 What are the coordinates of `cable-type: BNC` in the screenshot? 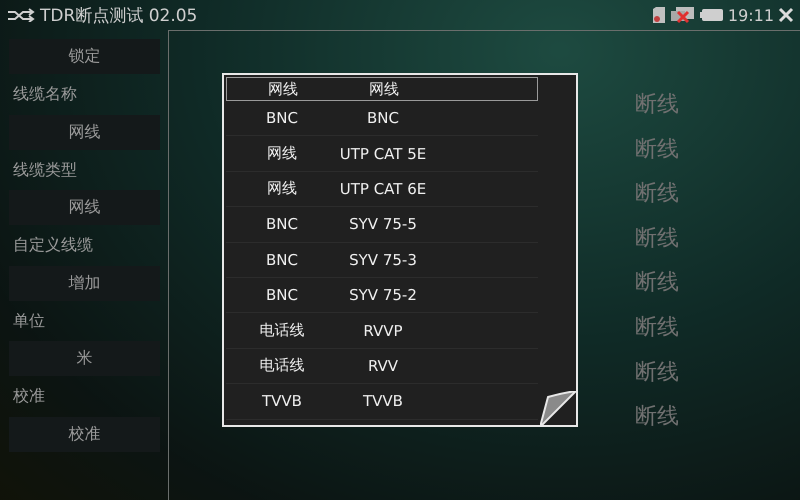 It's located at (383, 118).